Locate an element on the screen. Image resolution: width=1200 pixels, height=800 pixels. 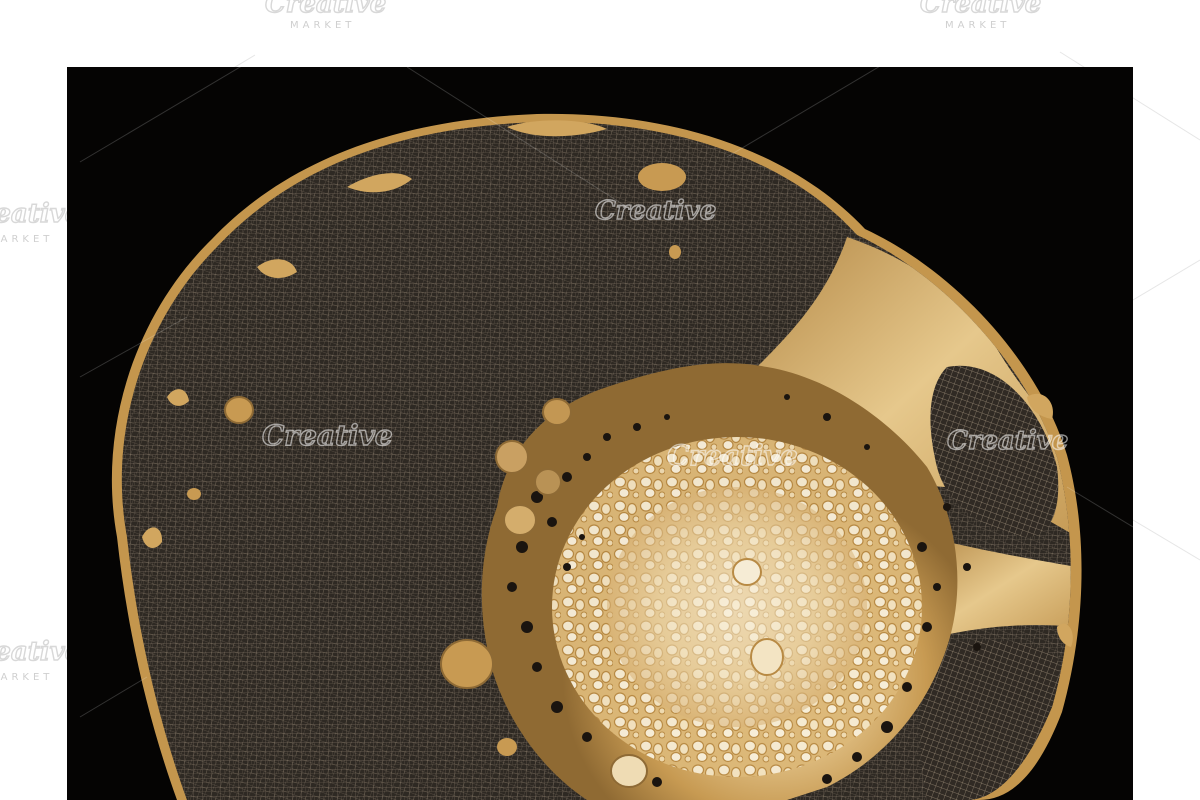
right-lobe-lower is located at coordinates (990, 720).